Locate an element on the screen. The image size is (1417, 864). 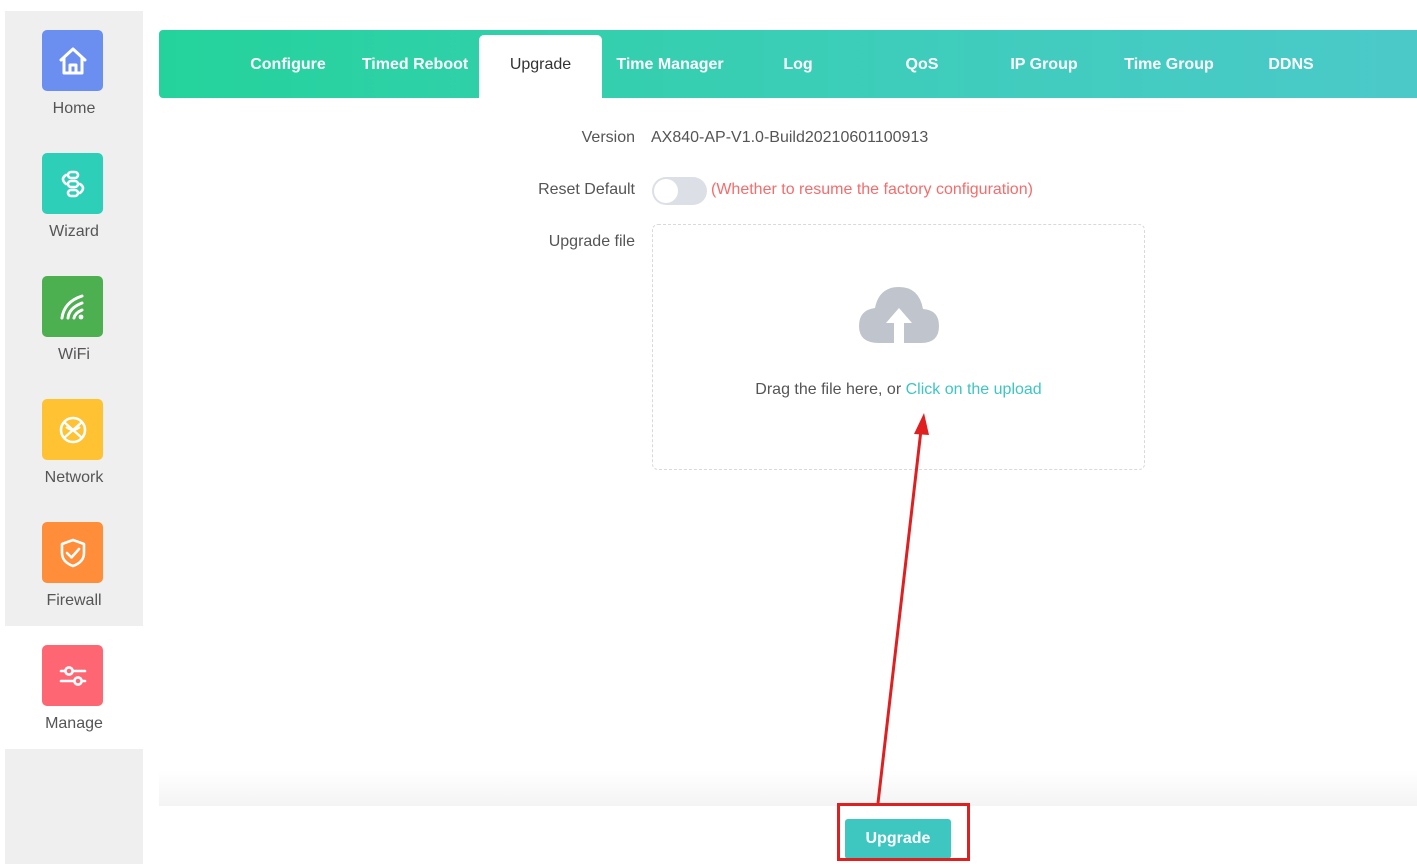
version-label: Version is located at coordinates (608, 137).